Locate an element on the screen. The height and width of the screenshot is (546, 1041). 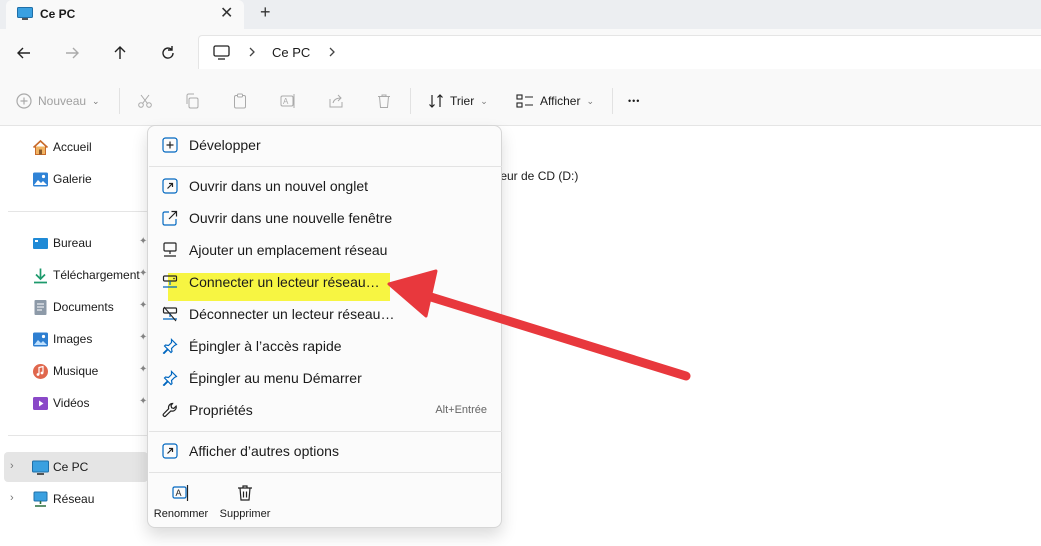
delete-button: Supprimer is located at coordinates (245, 502).